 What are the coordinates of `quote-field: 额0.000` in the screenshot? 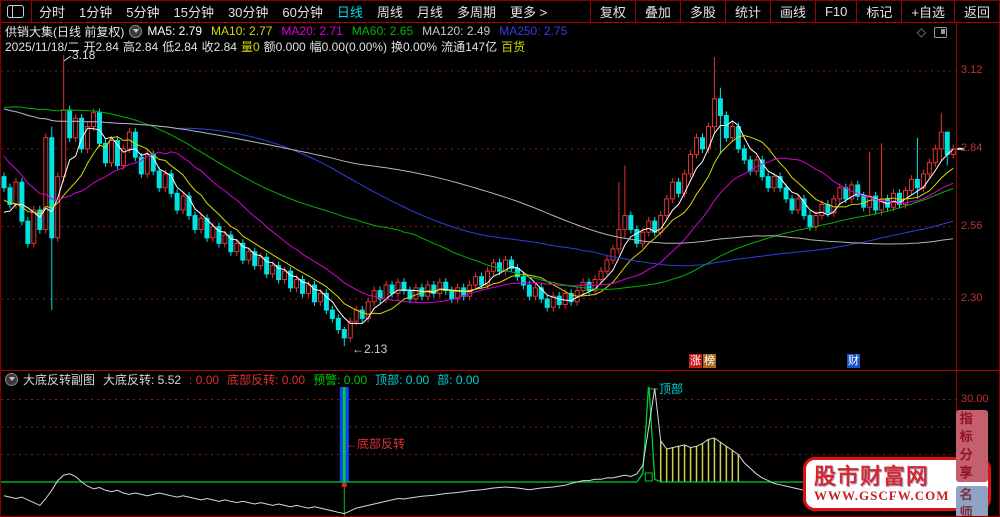 It's located at (284, 47).